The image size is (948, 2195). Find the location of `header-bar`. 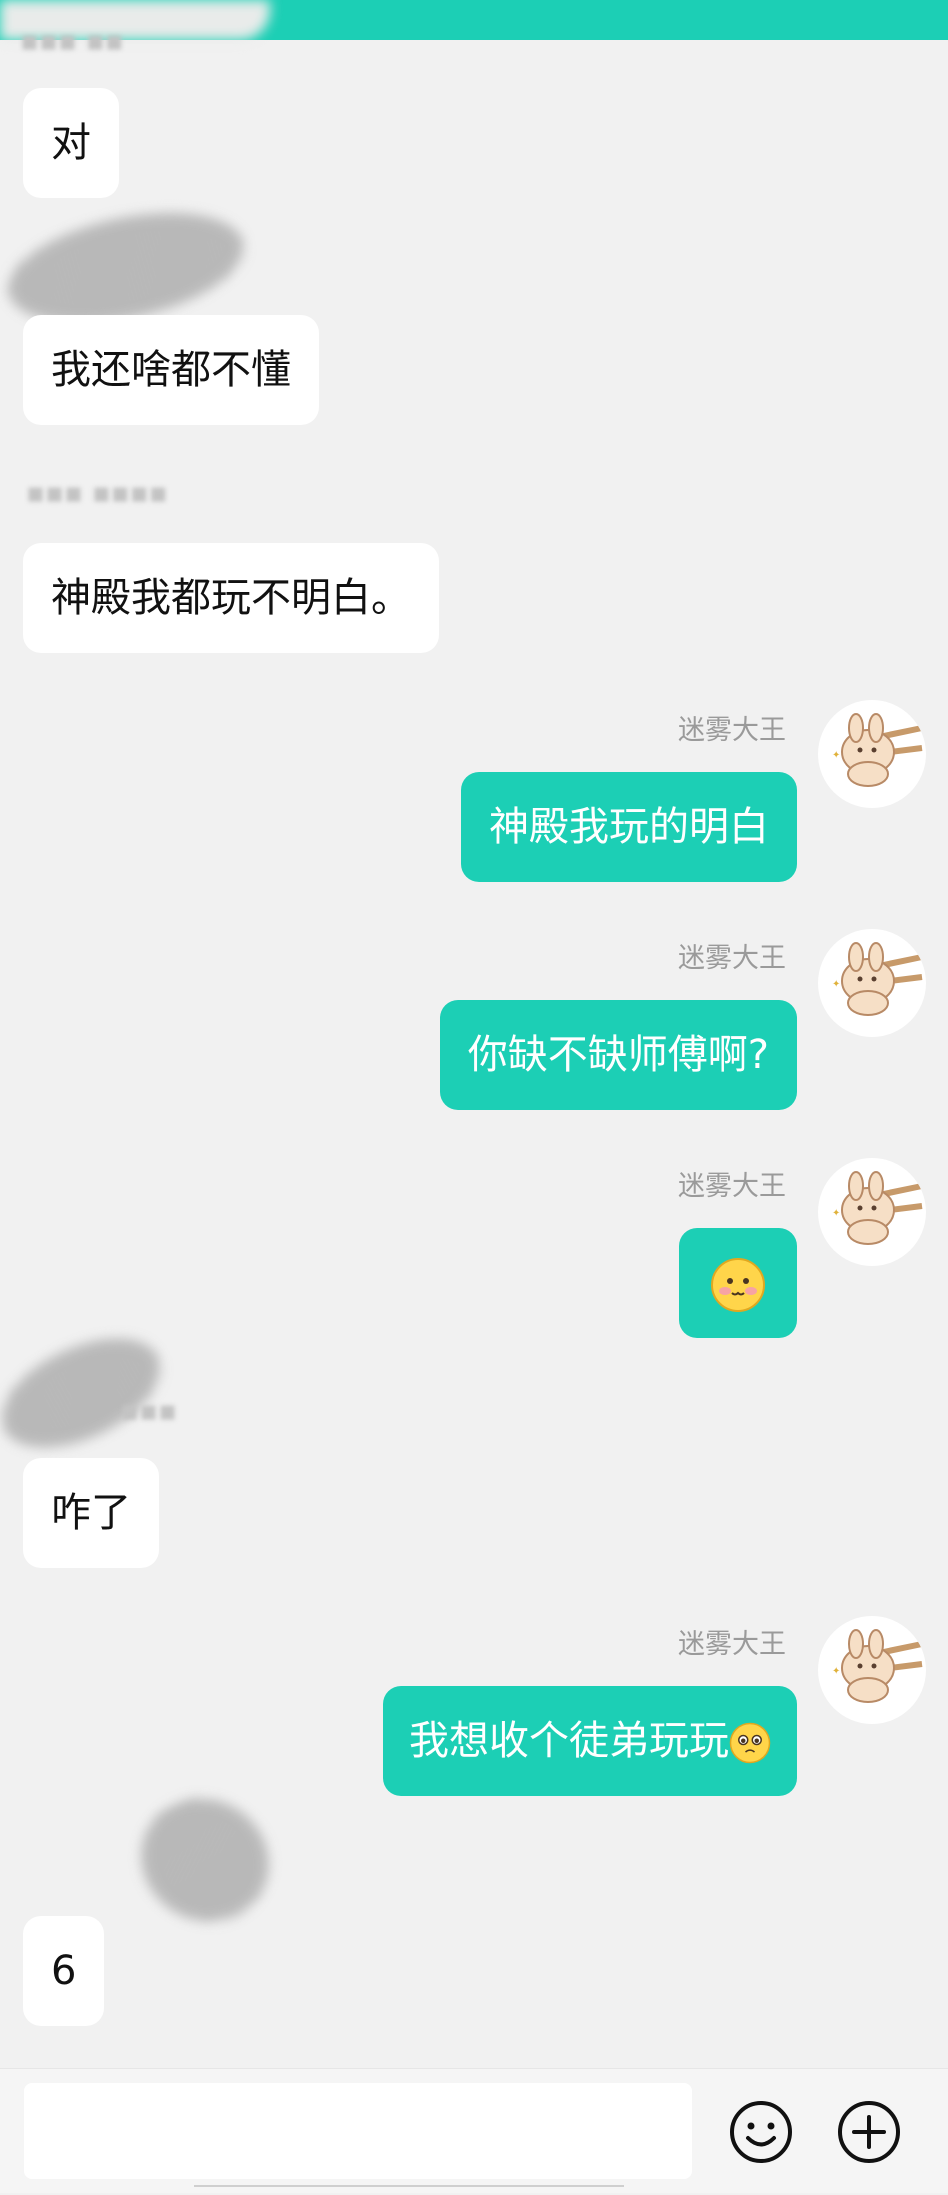

header-bar is located at coordinates (474, 20).